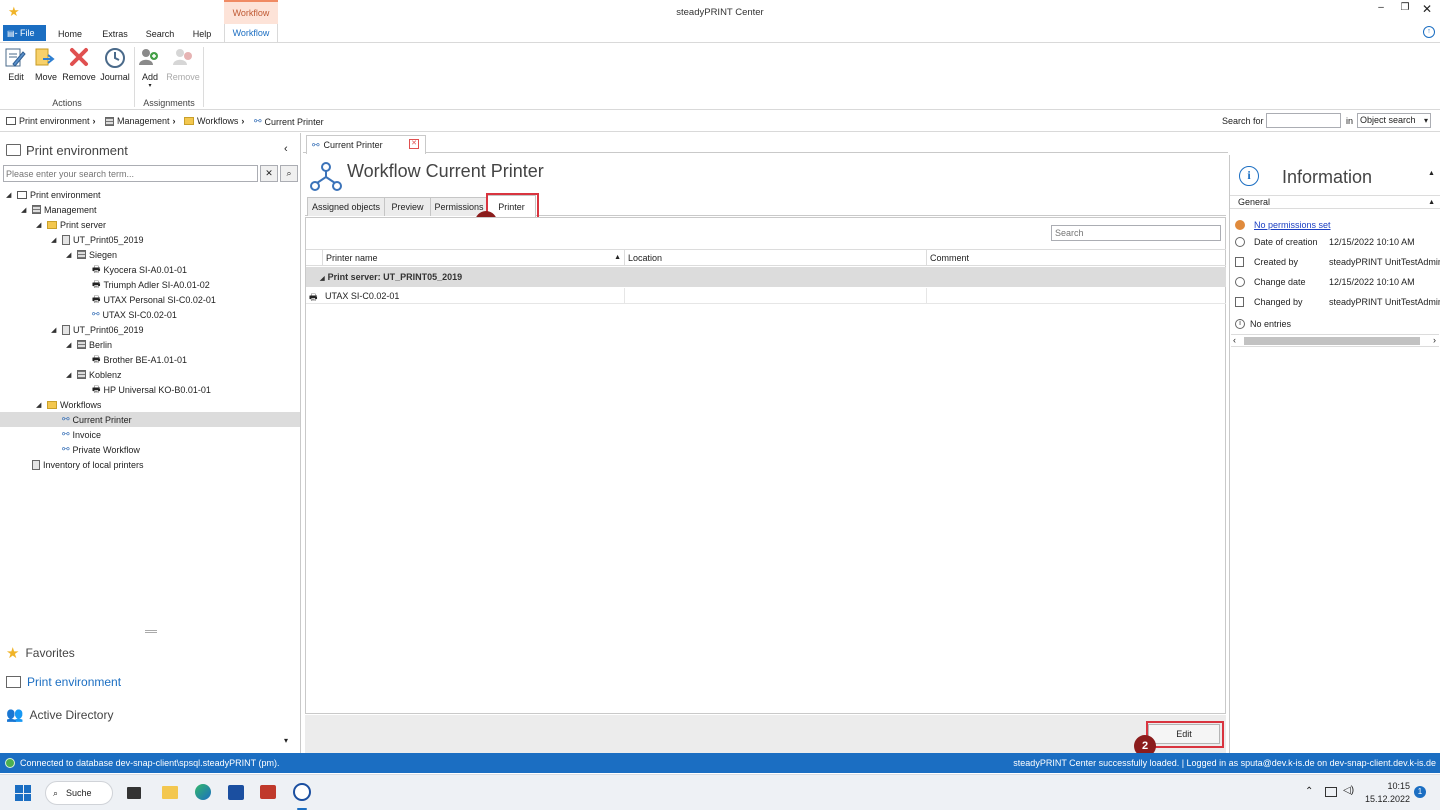  Describe the element at coordinates (346, 206) in the screenshot. I see `tab-assigned-objects: Assigned objects` at that location.